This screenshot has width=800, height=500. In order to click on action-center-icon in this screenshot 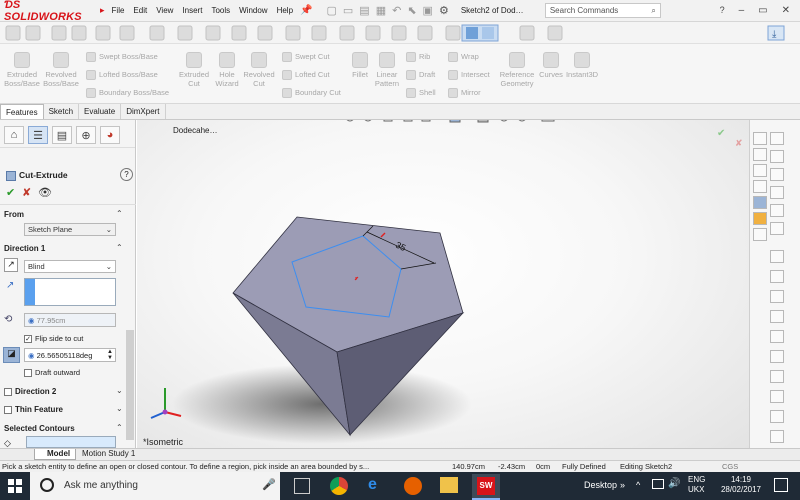, I will do `click(781, 485)`.